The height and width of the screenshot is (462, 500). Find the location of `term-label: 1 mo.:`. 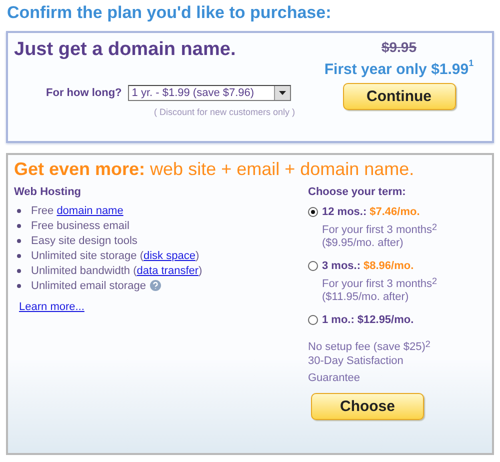

term-label: 1 mo.: is located at coordinates (338, 320).